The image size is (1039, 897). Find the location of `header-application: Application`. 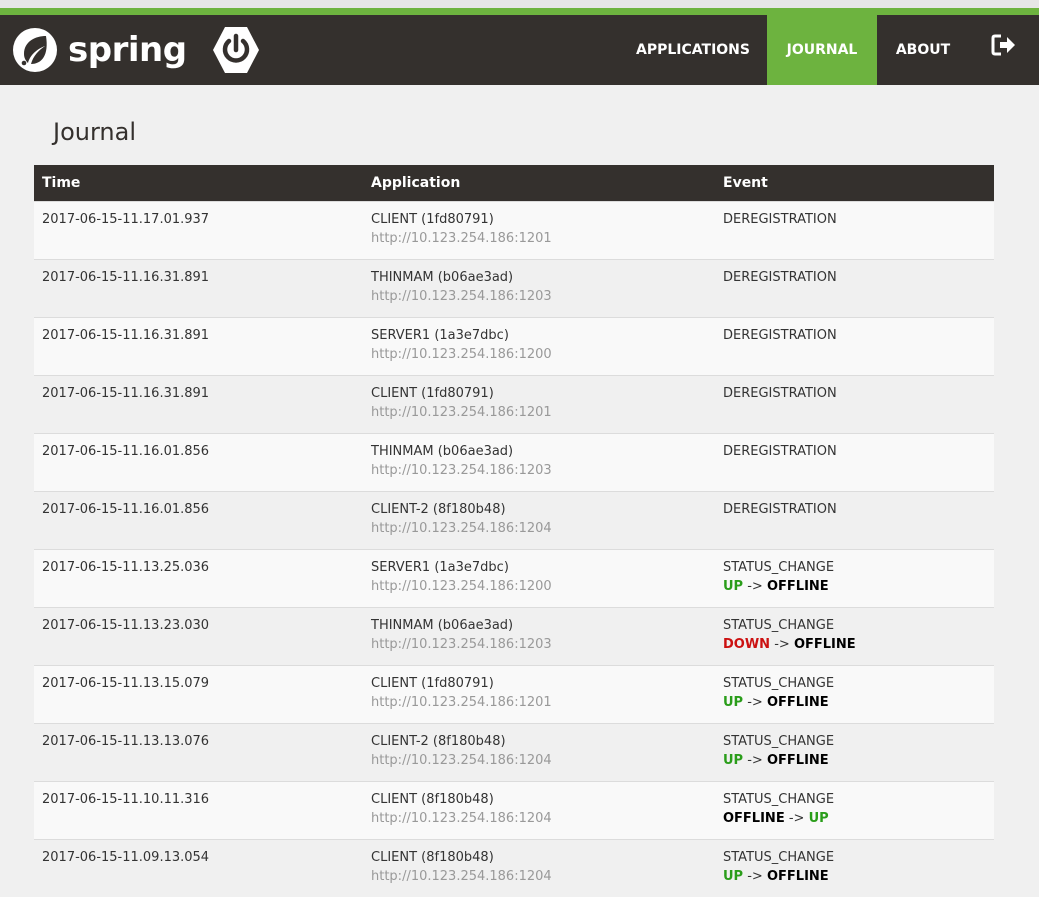

header-application: Application is located at coordinates (539, 183).